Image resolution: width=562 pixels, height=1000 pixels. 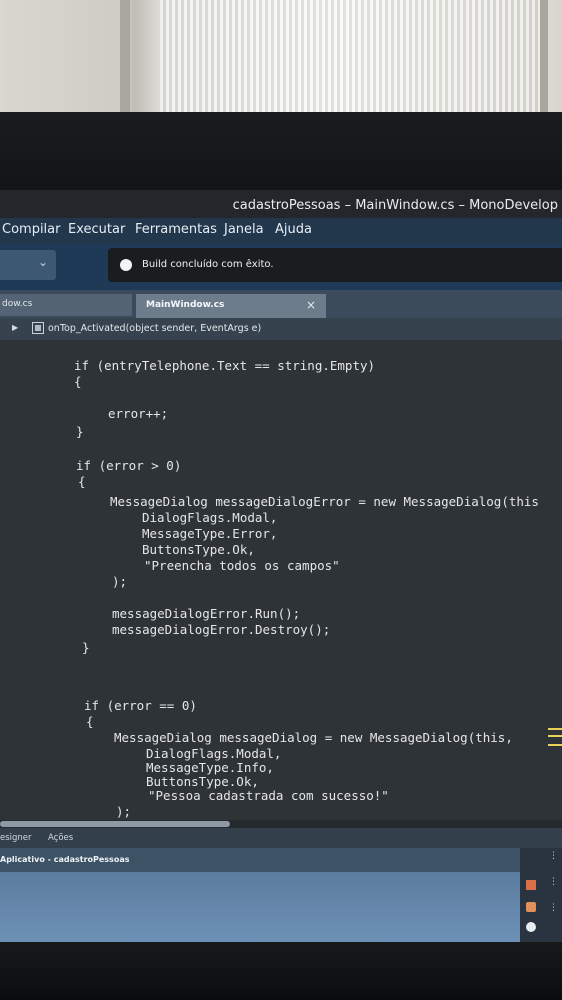 What do you see at coordinates (281, 860) in the screenshot?
I see `application-pad-header: Aplicativo - cadastroPessoas` at bounding box center [281, 860].